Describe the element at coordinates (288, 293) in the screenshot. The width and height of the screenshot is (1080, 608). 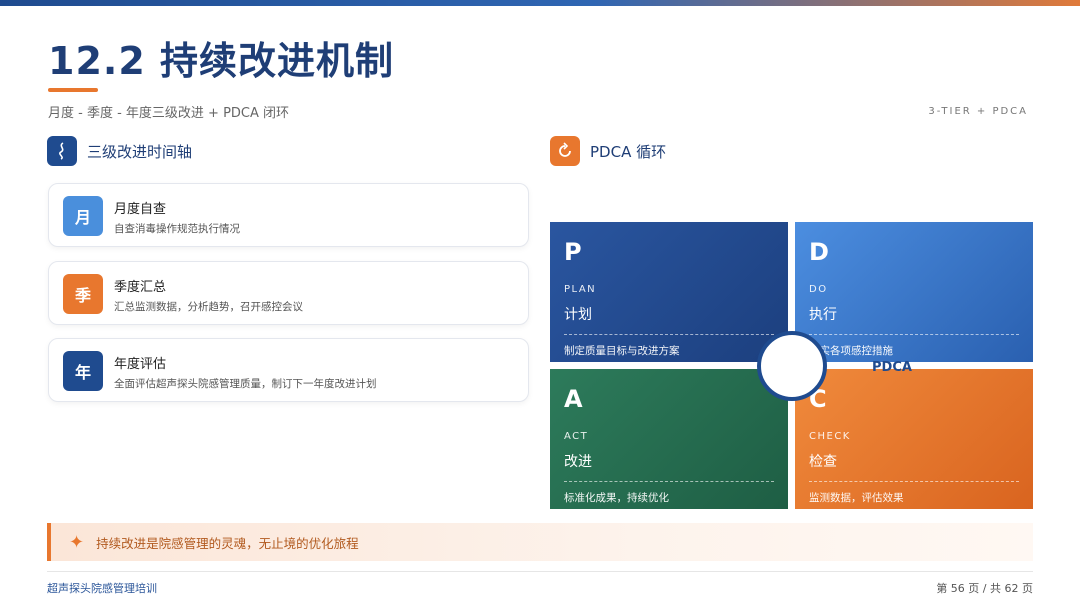
I see `tier-card-quarterly: 季 季度汇总 汇总监测数据，分析趋势，召开感控会议` at that location.